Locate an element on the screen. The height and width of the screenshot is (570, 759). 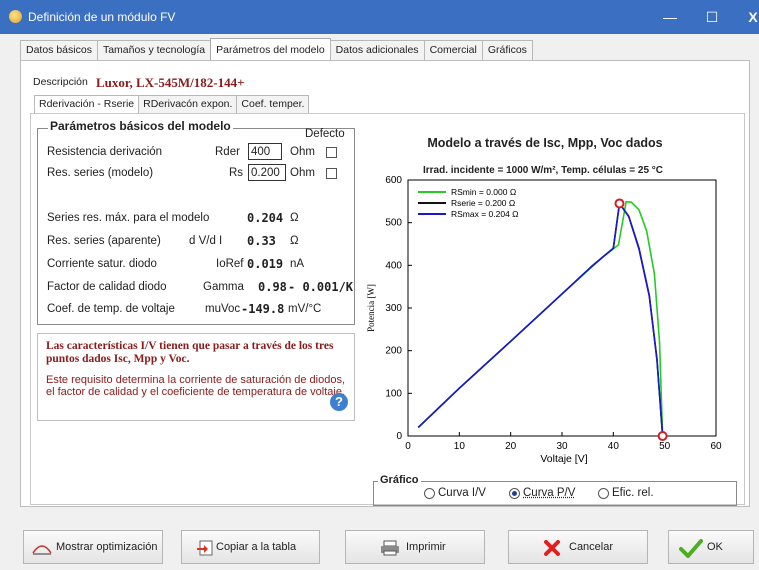
rder-input: 400 is located at coordinates (265, 151).